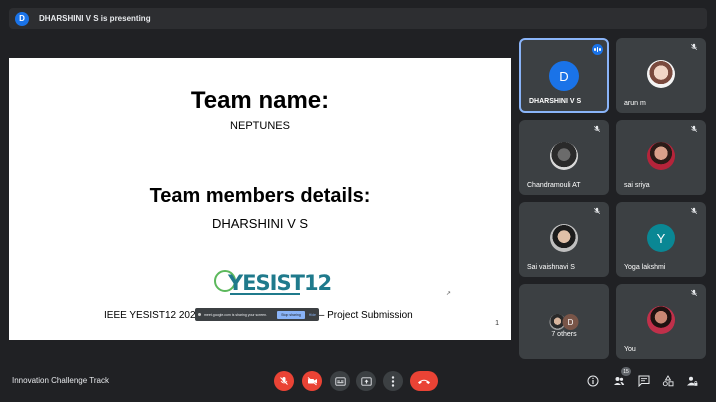  What do you see at coordinates (260, 196) in the screenshot?
I see `slide-title-members: Team members details:` at bounding box center [260, 196].